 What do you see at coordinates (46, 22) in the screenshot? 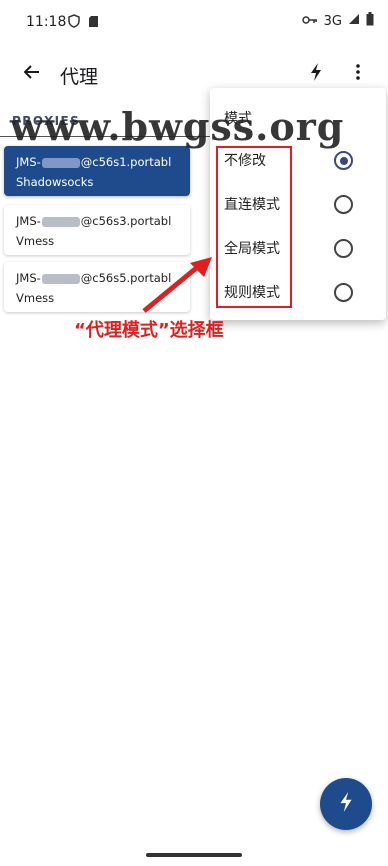
I see `status-time: 11:18` at bounding box center [46, 22].